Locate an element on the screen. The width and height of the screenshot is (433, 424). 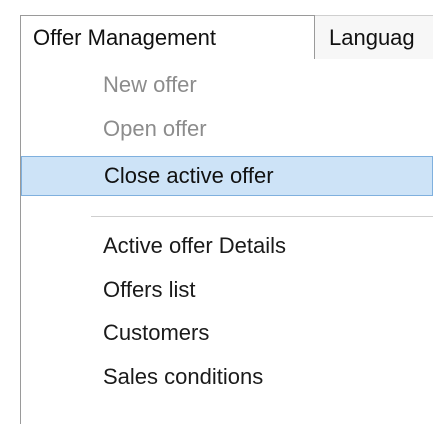
menu-language: Languag is located at coordinates (374, 37).